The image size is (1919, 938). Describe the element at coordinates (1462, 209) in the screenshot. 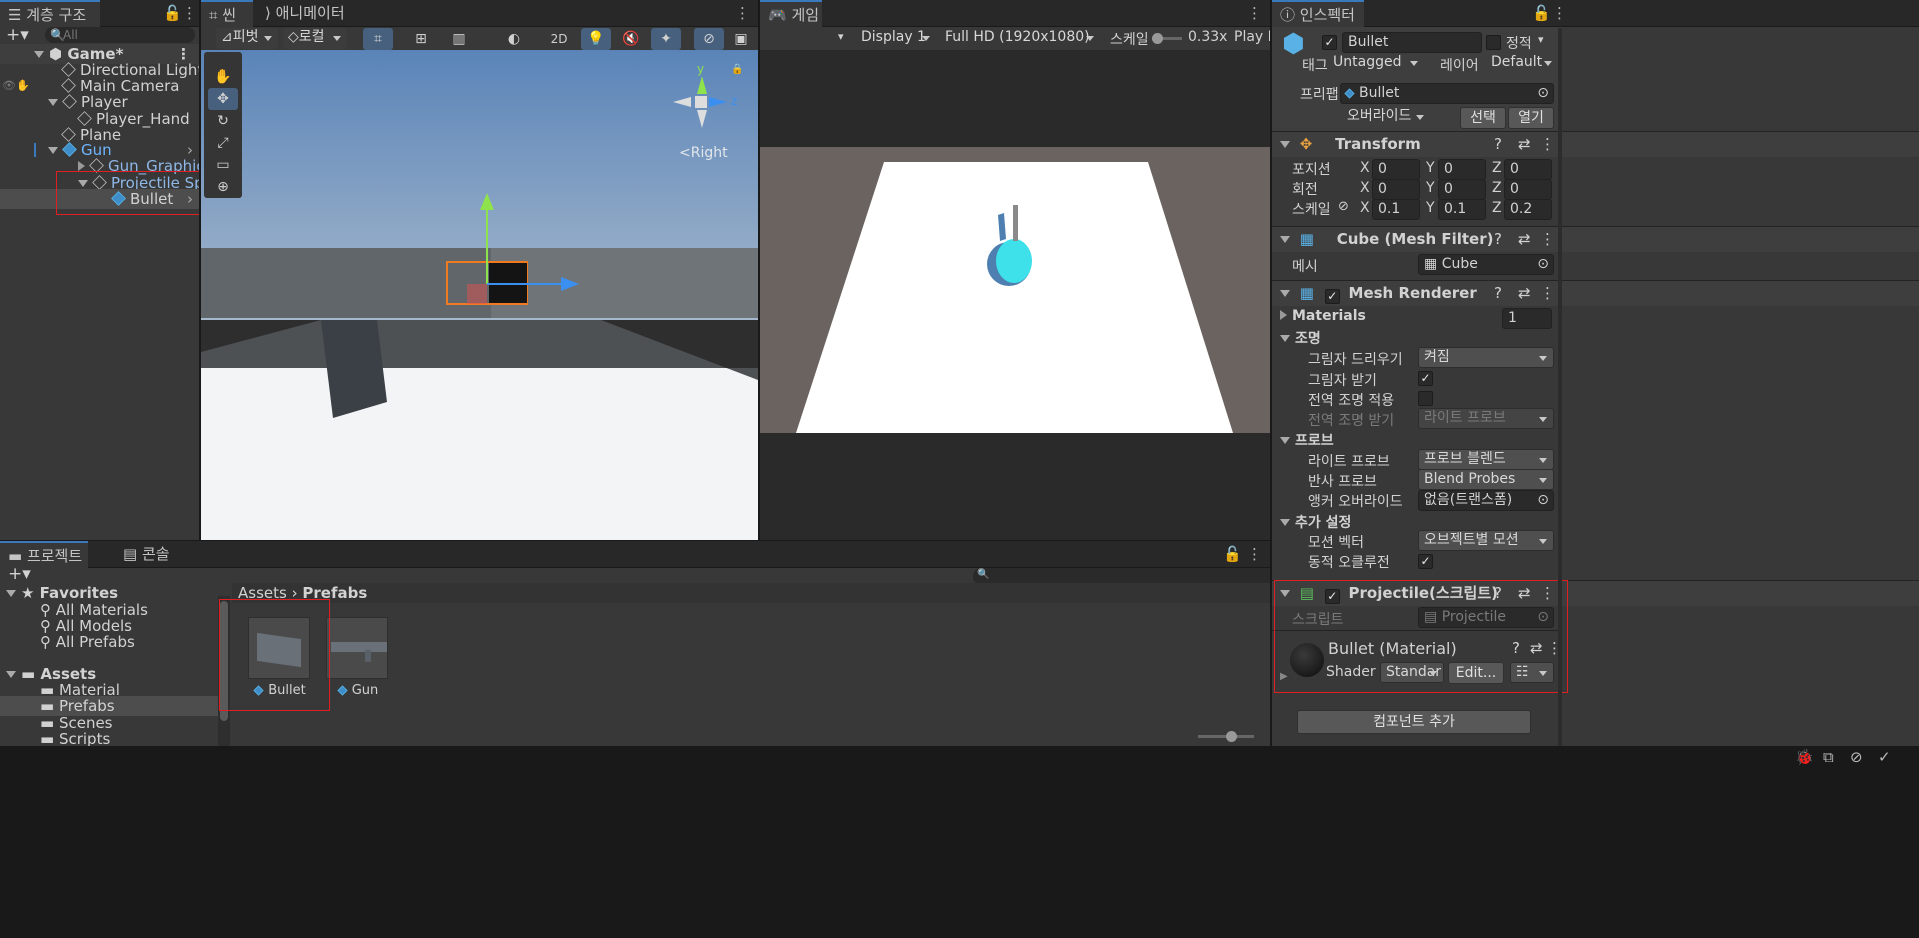

I see `scale-y-input: 0.1` at that location.